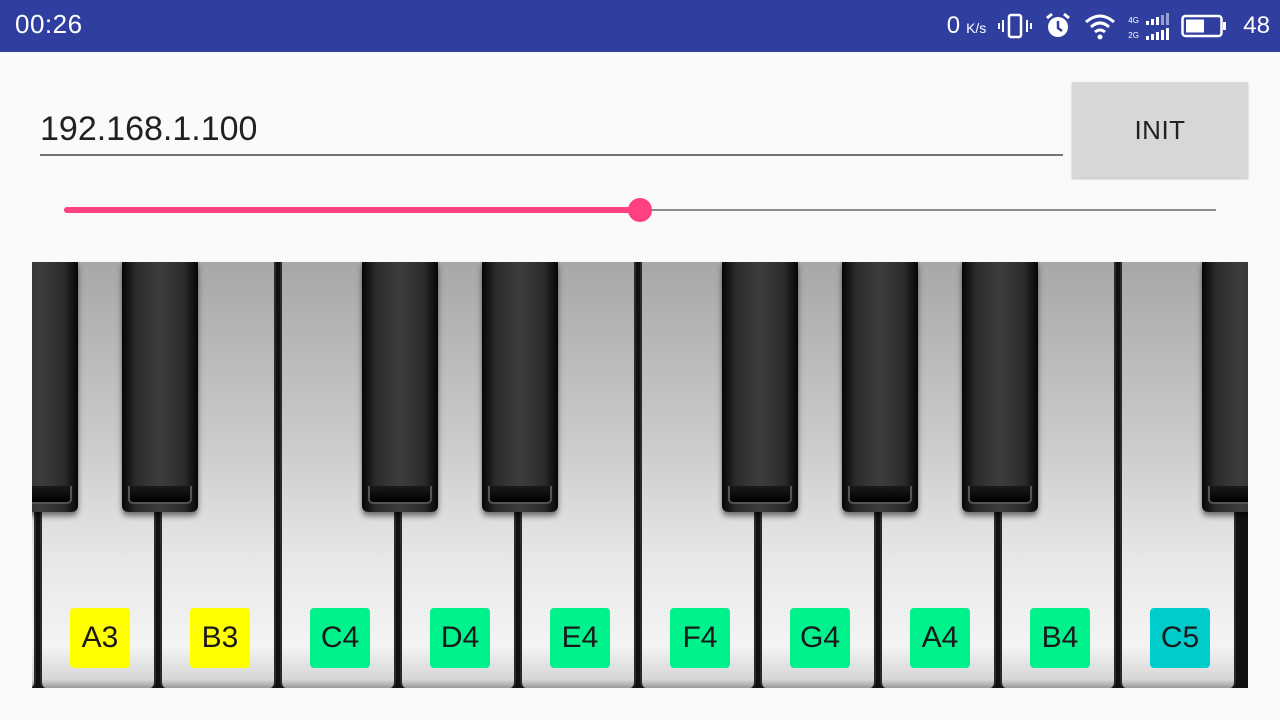 This screenshot has height=720, width=1280. I want to click on status-bar: 00:26 0 K/s 4G 2G 48, so click(640, 26).